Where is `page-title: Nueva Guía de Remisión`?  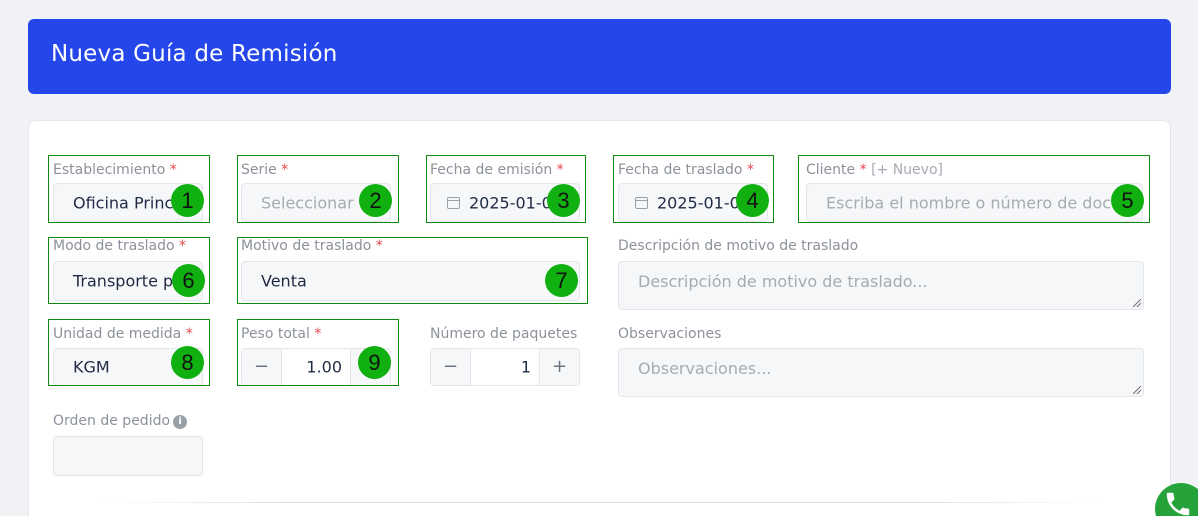
page-title: Nueva Guía de Remisión is located at coordinates (194, 54).